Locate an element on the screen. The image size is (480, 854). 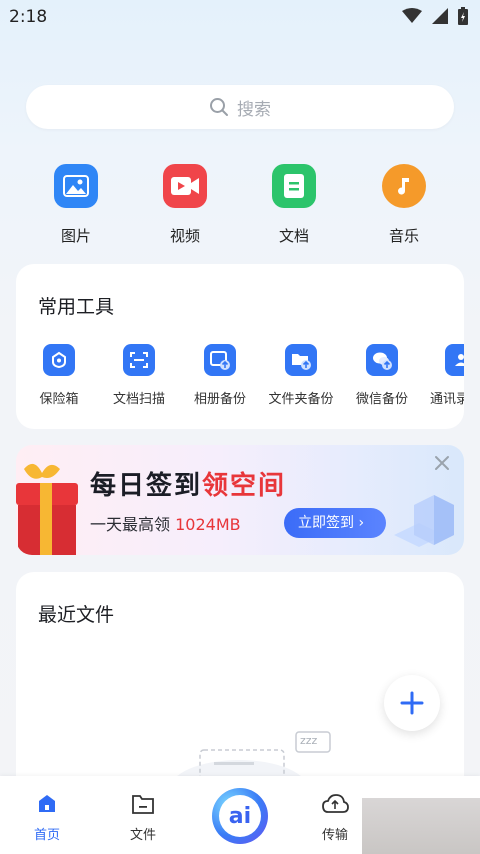
ai-label: ai is located at coordinates (240, 816).